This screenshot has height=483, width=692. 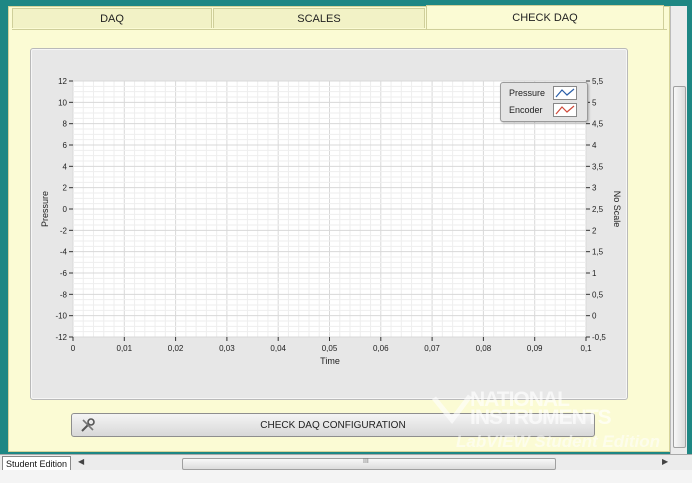 What do you see at coordinates (346, 476) in the screenshot?
I see `bottom-strip` at bounding box center [346, 476].